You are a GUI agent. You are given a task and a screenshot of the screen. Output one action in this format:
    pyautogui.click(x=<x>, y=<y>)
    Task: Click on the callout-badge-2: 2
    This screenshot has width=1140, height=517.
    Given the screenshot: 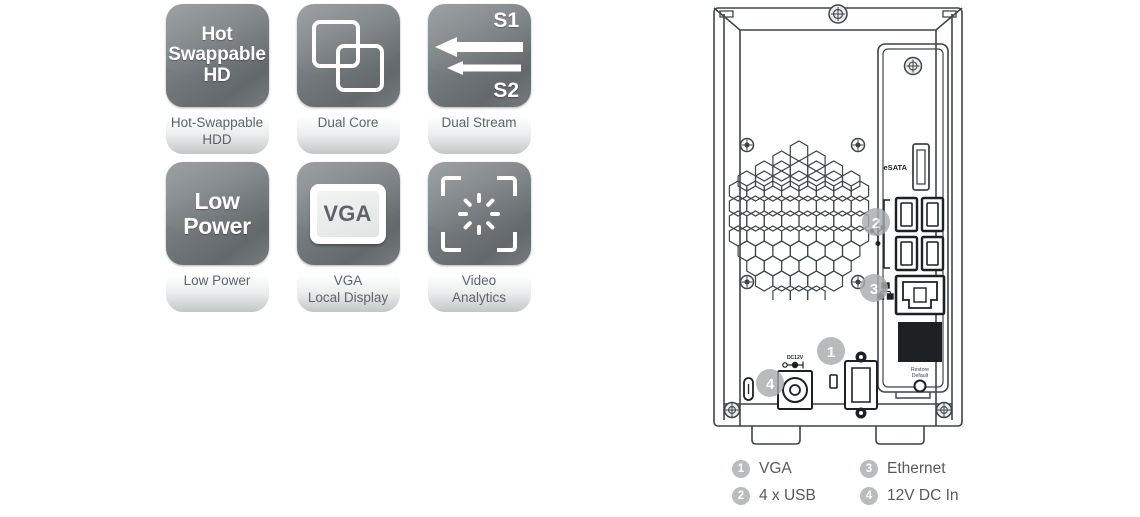 What is the action you would take?
    pyautogui.click(x=876, y=222)
    